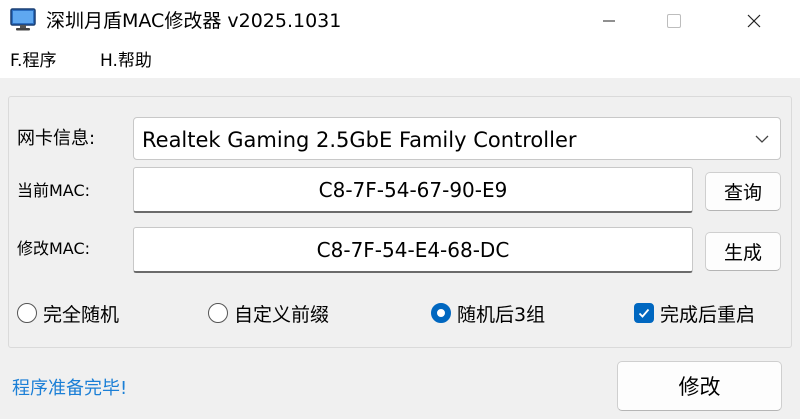  Describe the element at coordinates (644, 313) in the screenshot. I see `checkmark-icon` at that location.